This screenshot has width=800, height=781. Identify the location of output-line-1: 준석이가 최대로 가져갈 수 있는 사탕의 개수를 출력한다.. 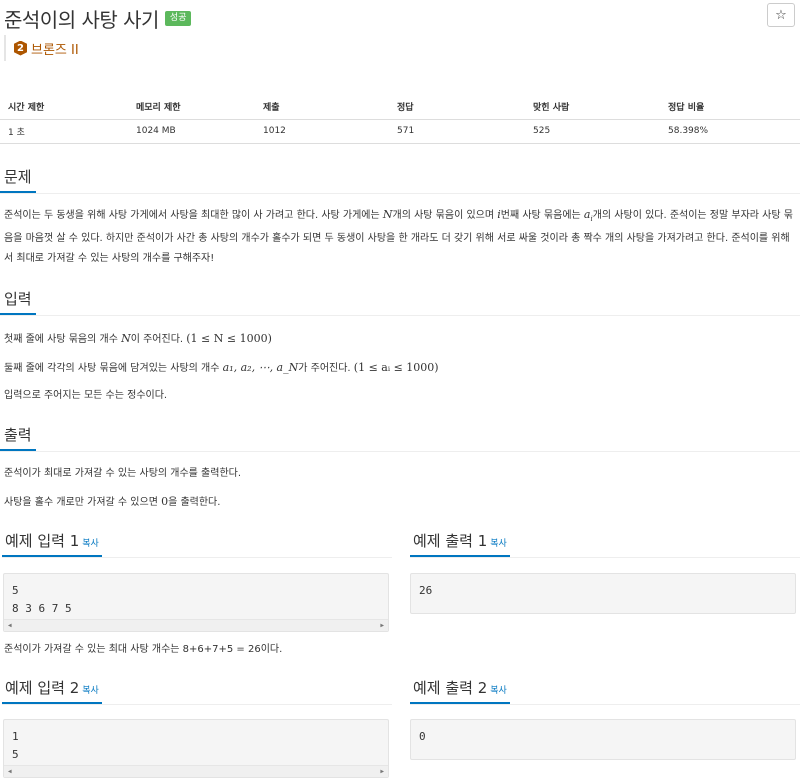
(123, 473).